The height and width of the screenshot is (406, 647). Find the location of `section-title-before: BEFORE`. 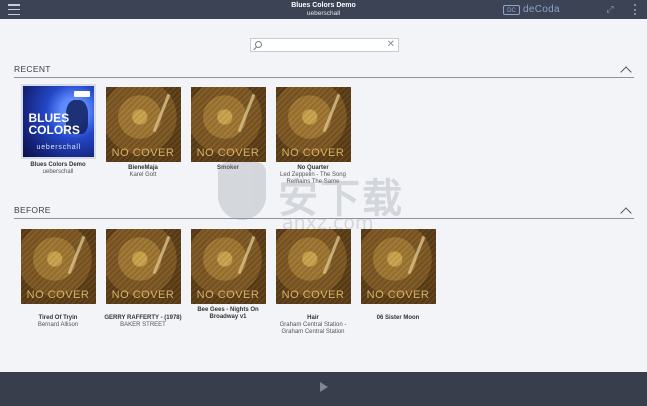

section-title-before: BEFORE is located at coordinates (32, 210).